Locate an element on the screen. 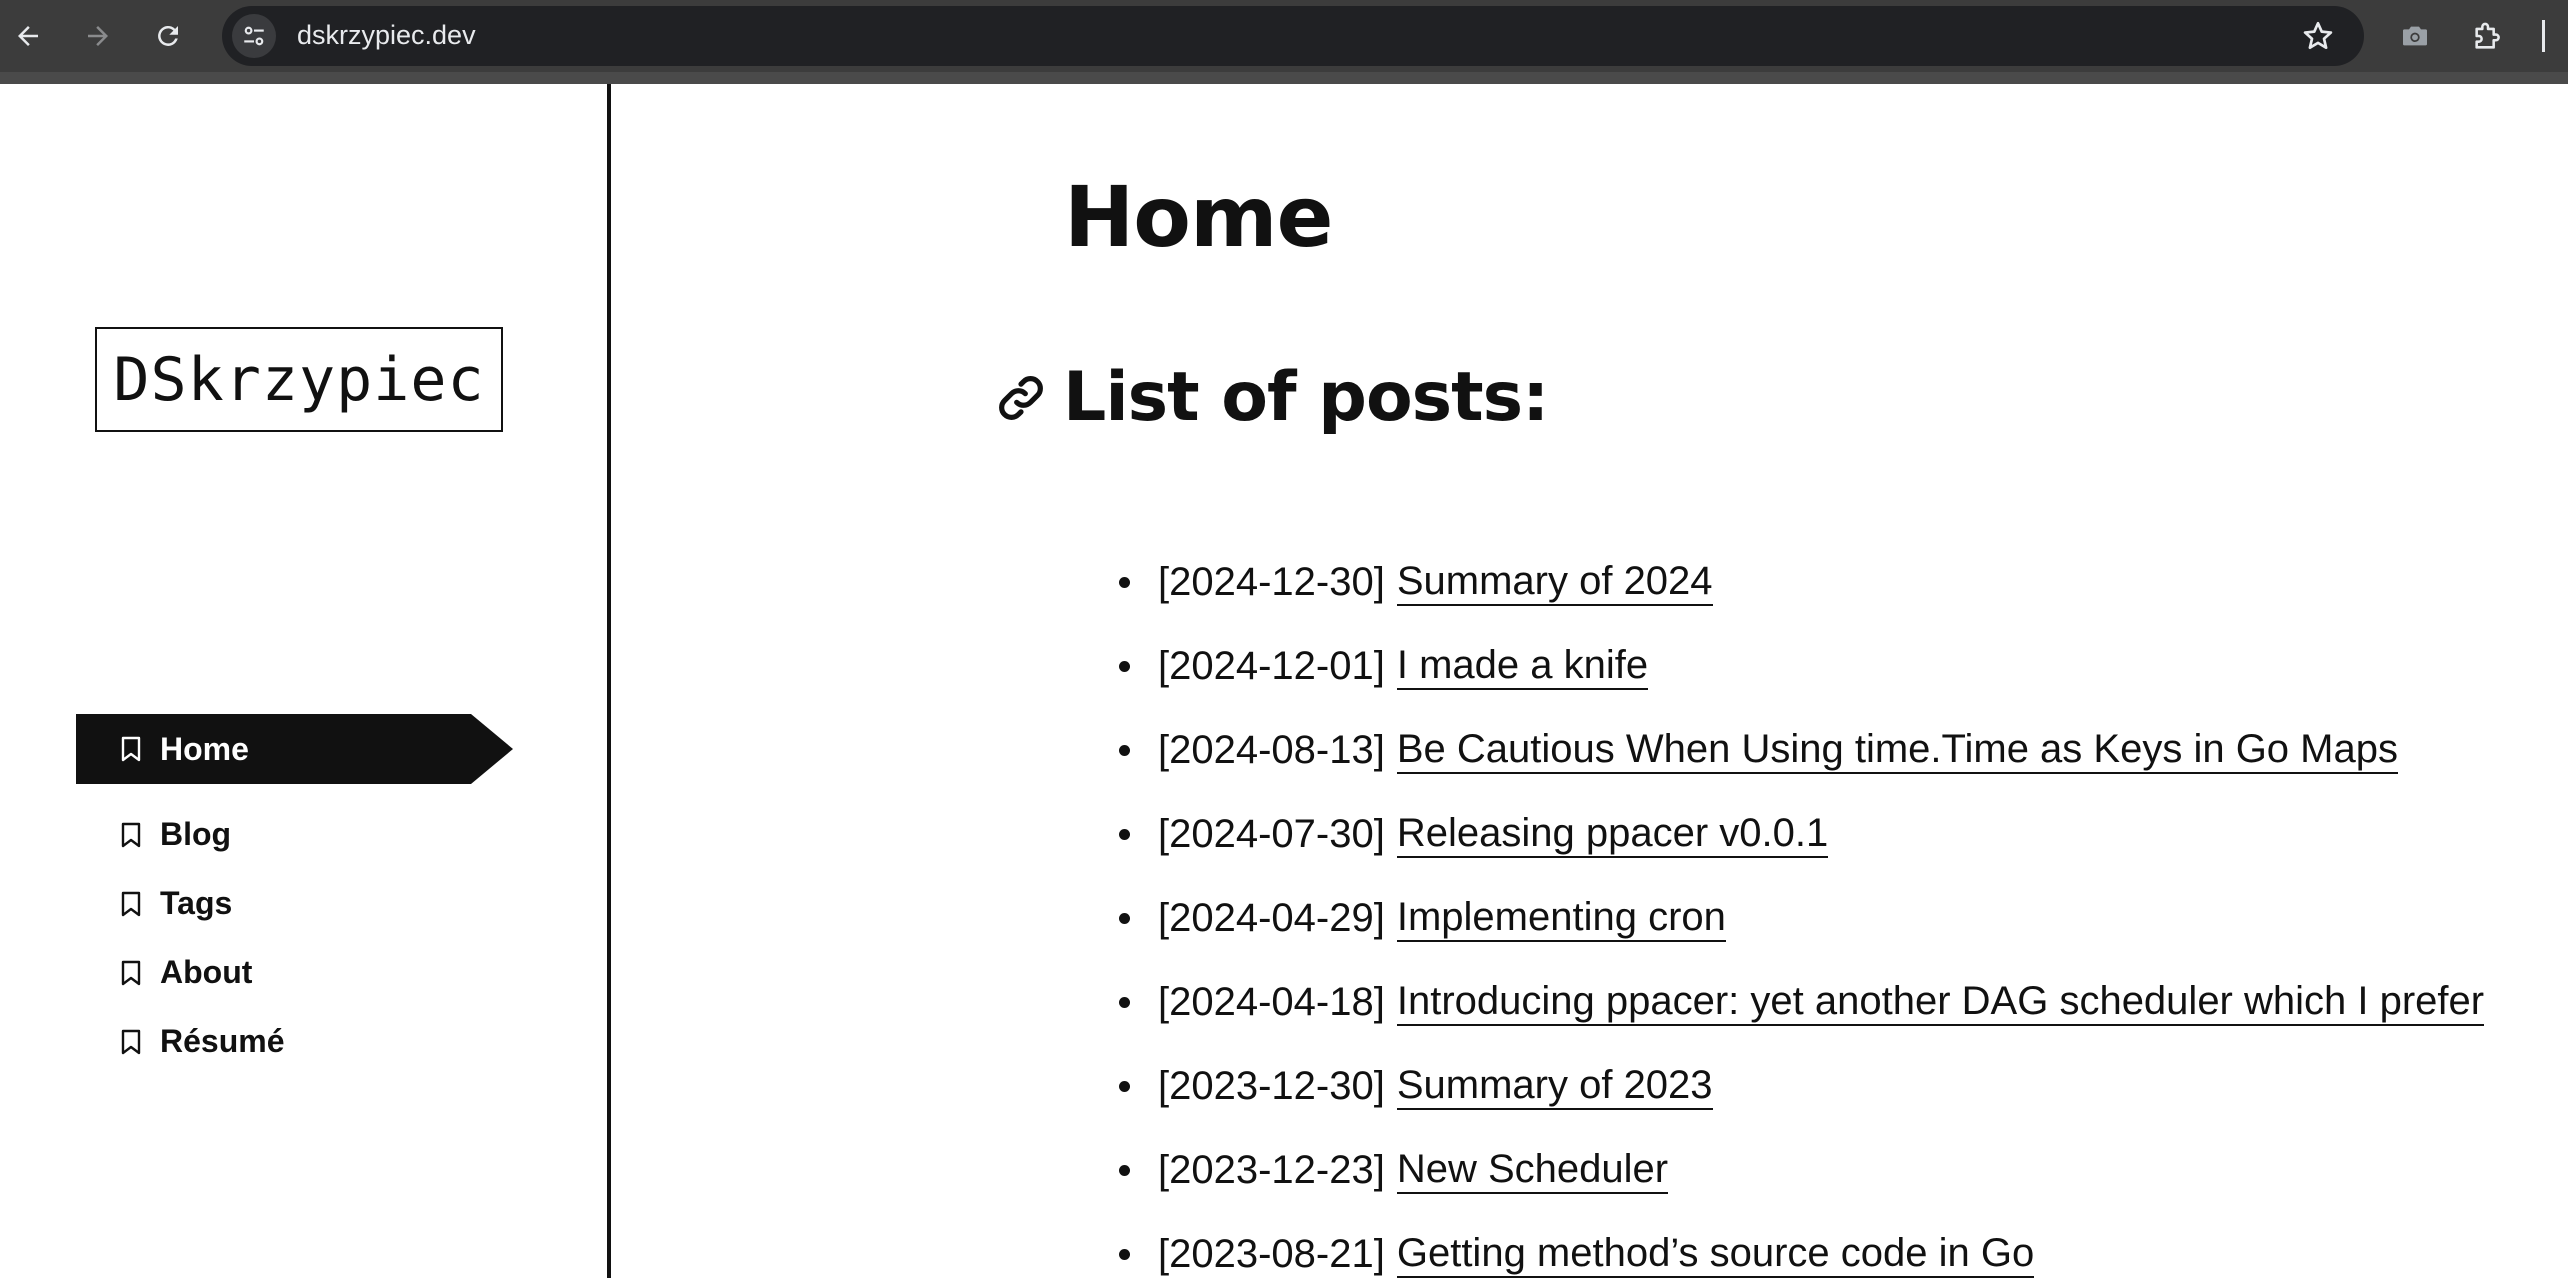 The width and height of the screenshot is (2568, 1278). toolbar-divider is located at coordinates (2543, 36).